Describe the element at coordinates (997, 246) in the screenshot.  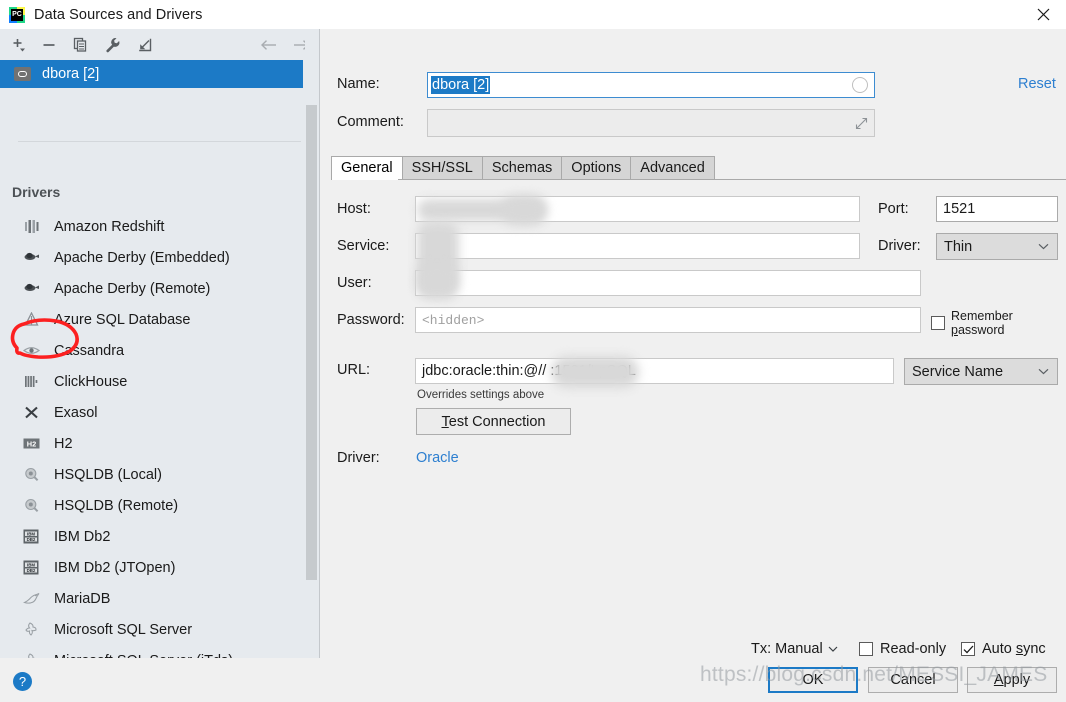
I see `driver-type-select: Thin` at that location.